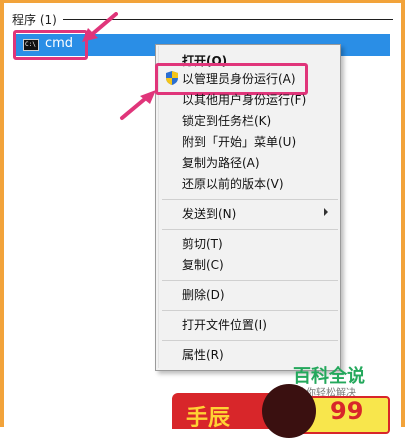 Image resolution: width=405 pixels, height=438 pixels. I want to click on menu-item-copy: 复制(C), so click(203, 265).